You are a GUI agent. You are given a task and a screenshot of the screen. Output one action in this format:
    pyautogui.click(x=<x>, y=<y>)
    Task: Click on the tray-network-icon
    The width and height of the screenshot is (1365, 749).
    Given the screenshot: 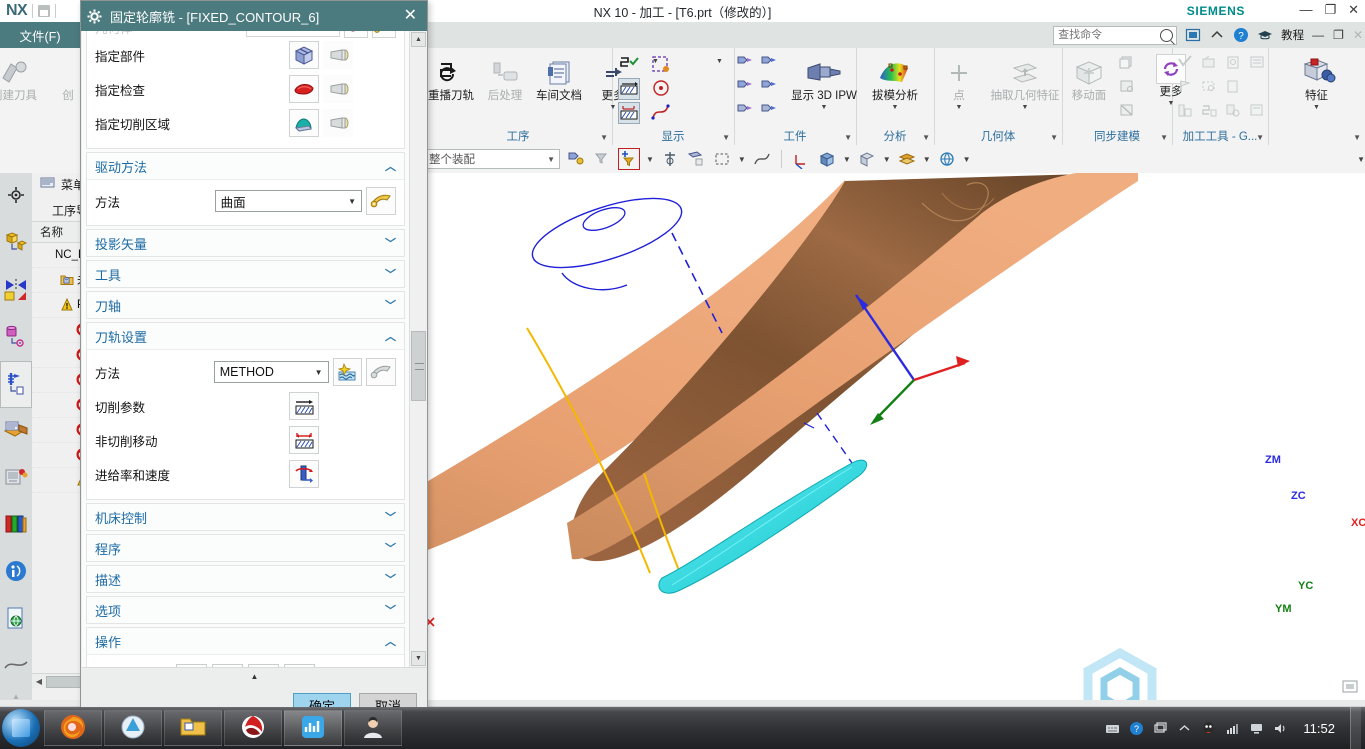 What is the action you would take?
    pyautogui.click(x=1232, y=728)
    